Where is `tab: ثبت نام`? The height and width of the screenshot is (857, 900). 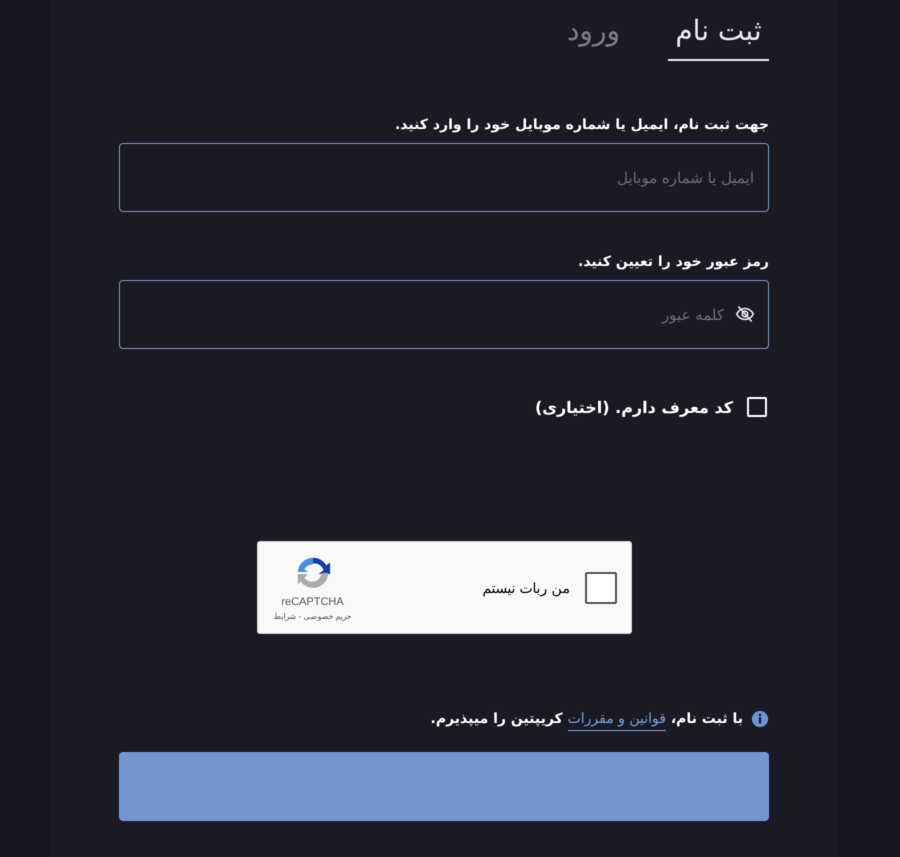 tab: ثبت نام is located at coordinates (718, 37).